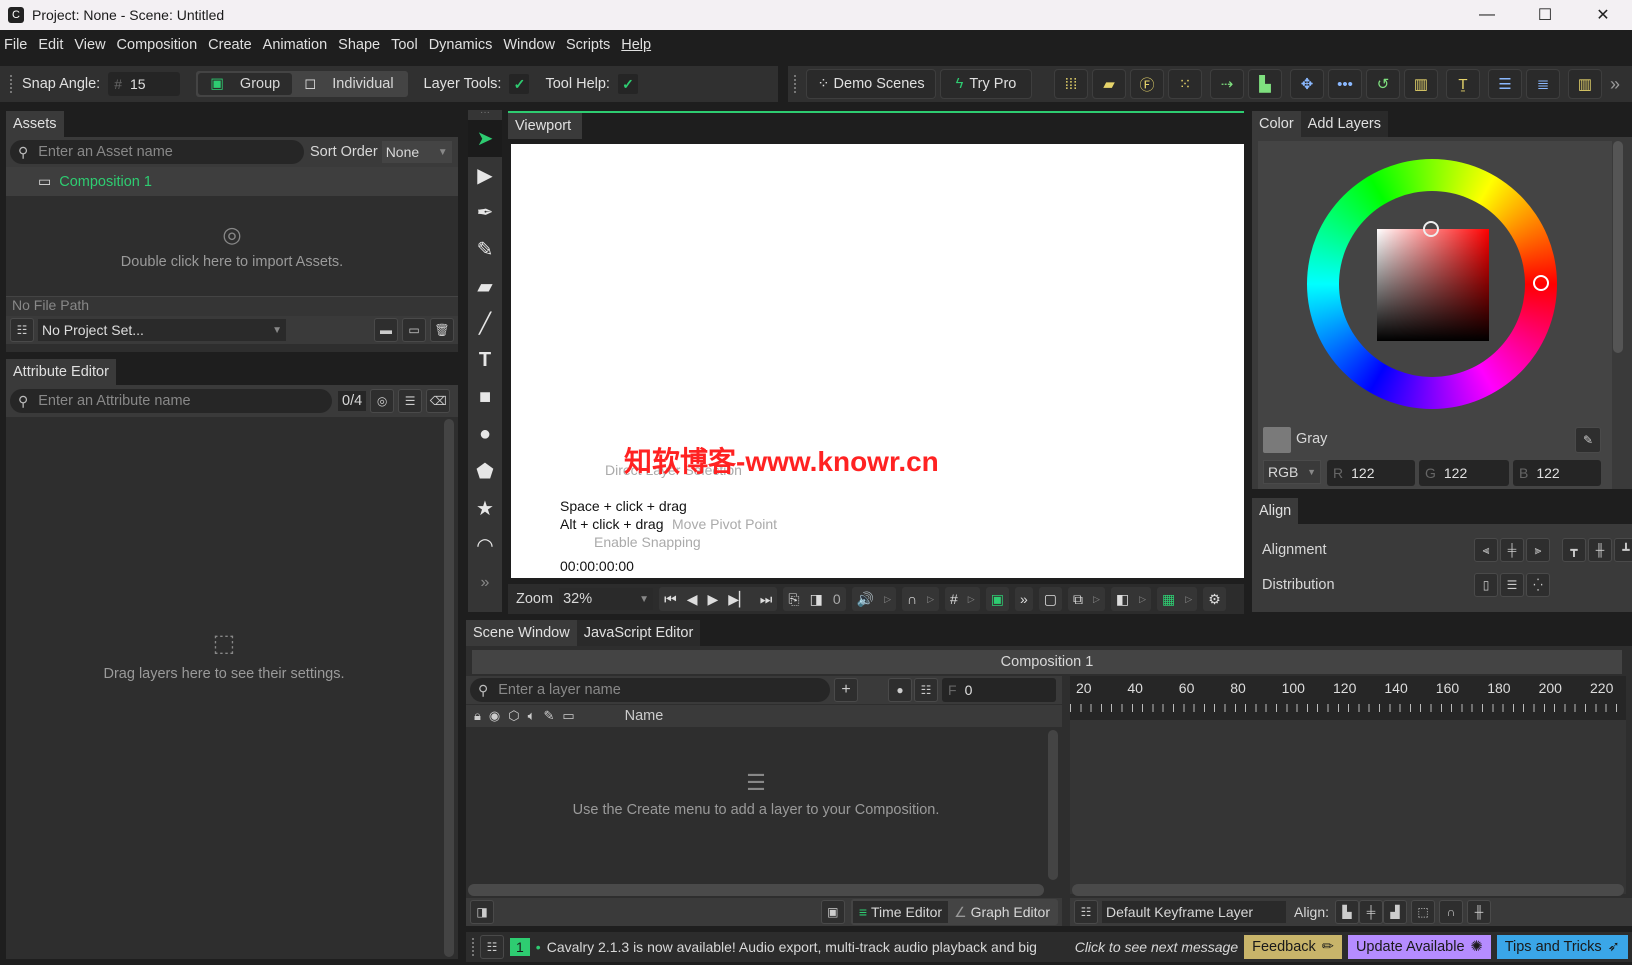 The width and height of the screenshot is (1632, 965). Describe the element at coordinates (449, 688) in the screenshot. I see `attribute-scrollbar` at that location.